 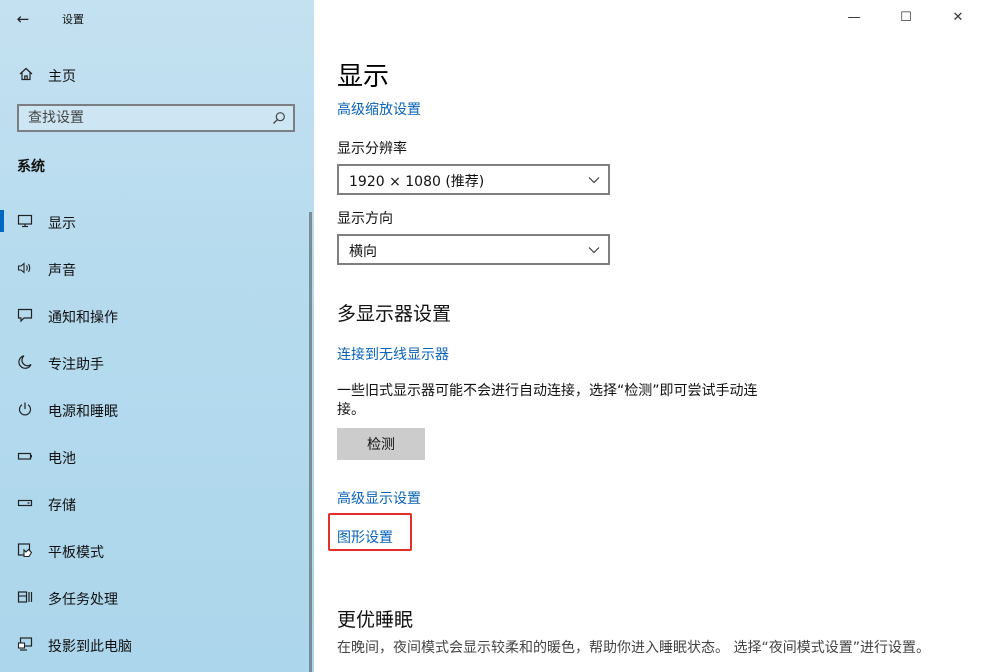 I want to click on power-icon, so click(x=25, y=409).